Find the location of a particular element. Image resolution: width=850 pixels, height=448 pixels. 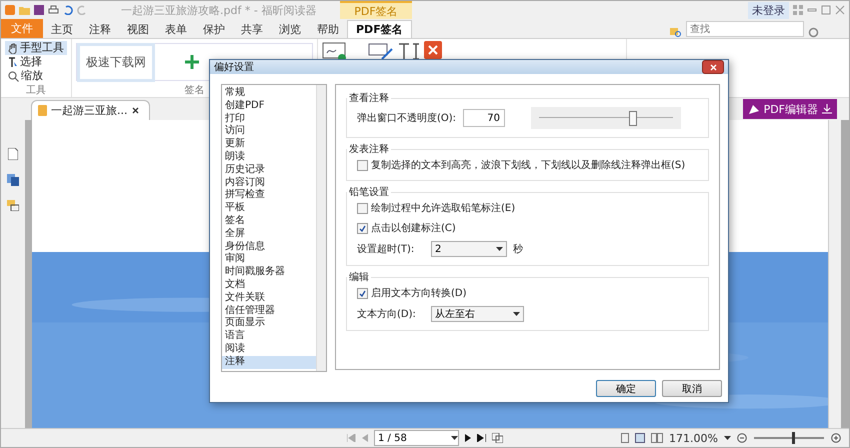

opacity-slider is located at coordinates (606, 118).